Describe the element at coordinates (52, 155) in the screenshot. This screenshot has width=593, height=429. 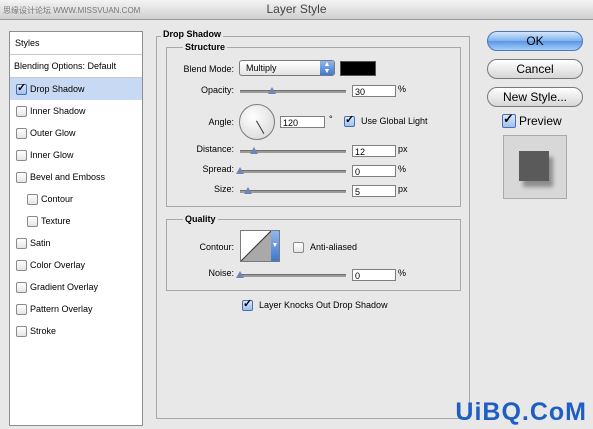
I see `style-item-label: Inner Glow` at that location.